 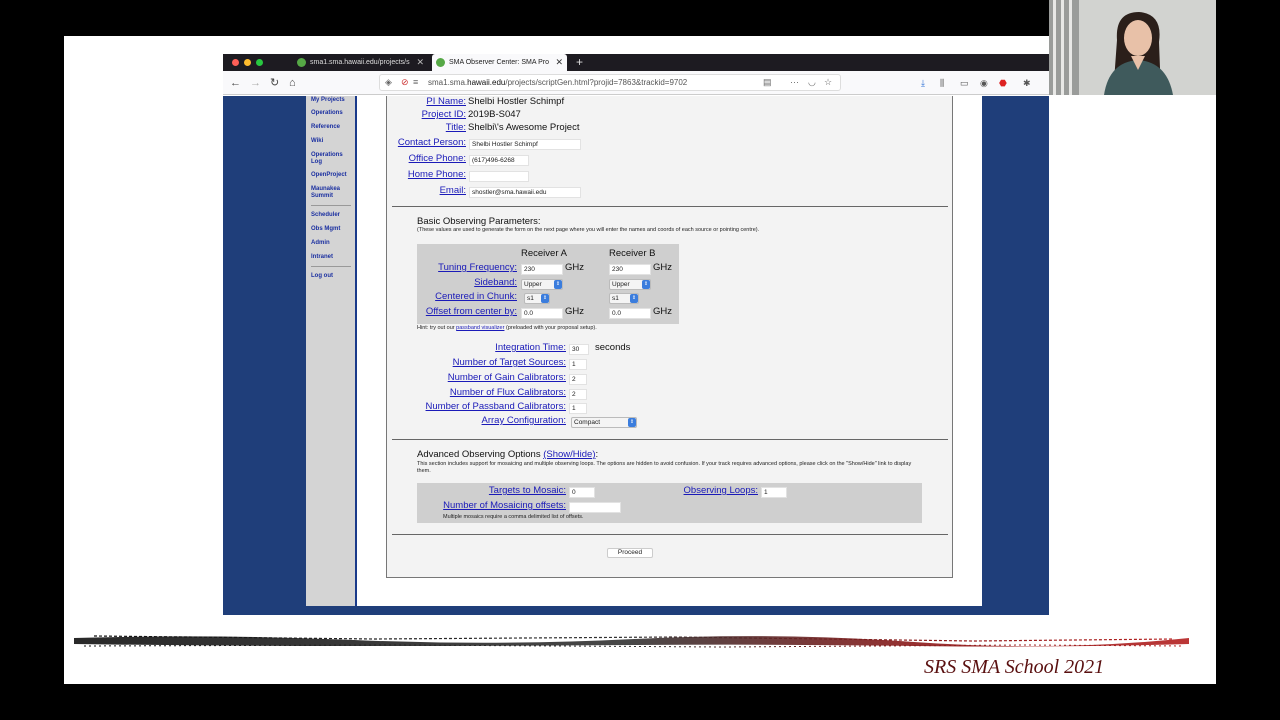 I want to click on targets-to-mosaic-field: 0, so click(x=582, y=492).